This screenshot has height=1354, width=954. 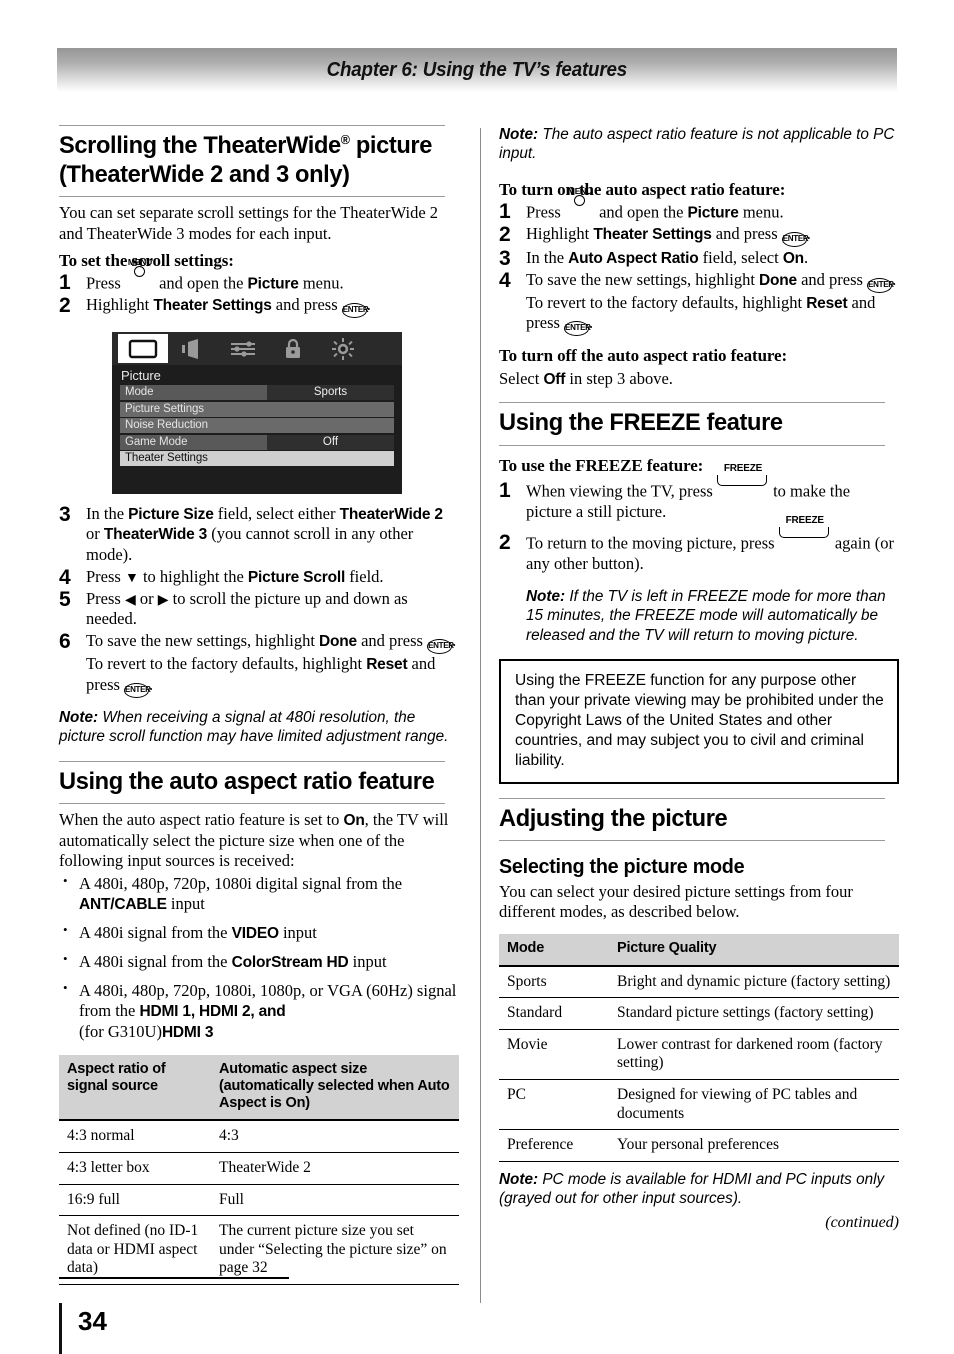 I want to click on heading-line1-tail: picture, so click(x=391, y=146).